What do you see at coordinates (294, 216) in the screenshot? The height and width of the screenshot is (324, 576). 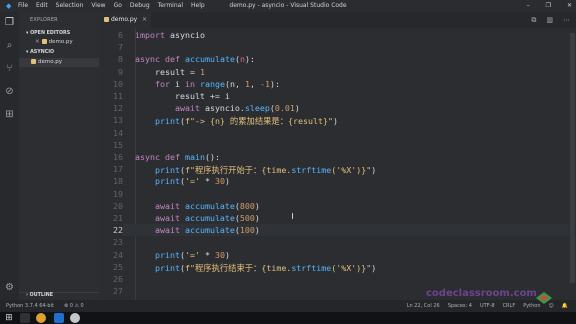 I see `mouse-cursor-icon` at bounding box center [294, 216].